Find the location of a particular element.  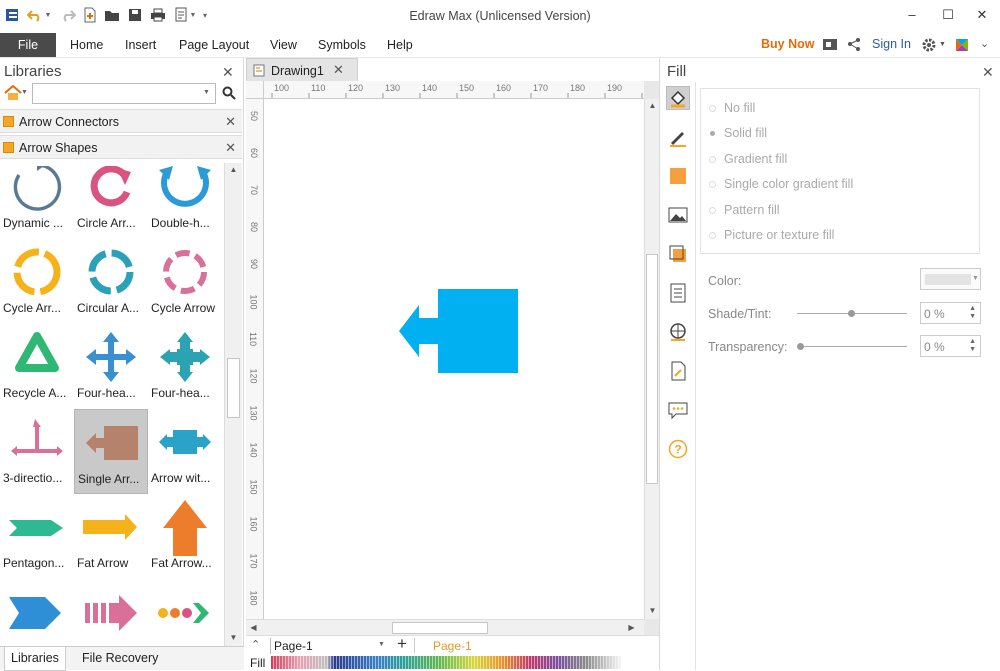

menu-help: Help is located at coordinates (400, 45).